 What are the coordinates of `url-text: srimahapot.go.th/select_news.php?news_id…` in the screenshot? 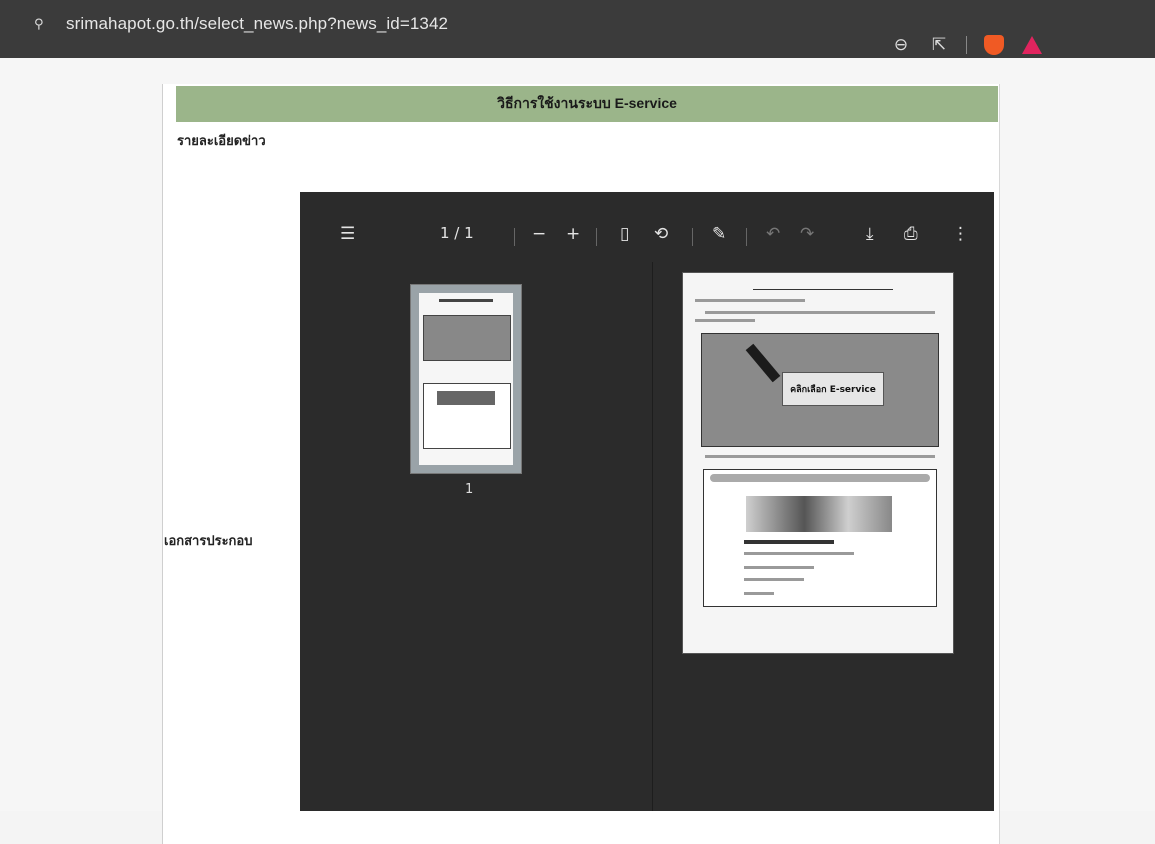 It's located at (257, 24).